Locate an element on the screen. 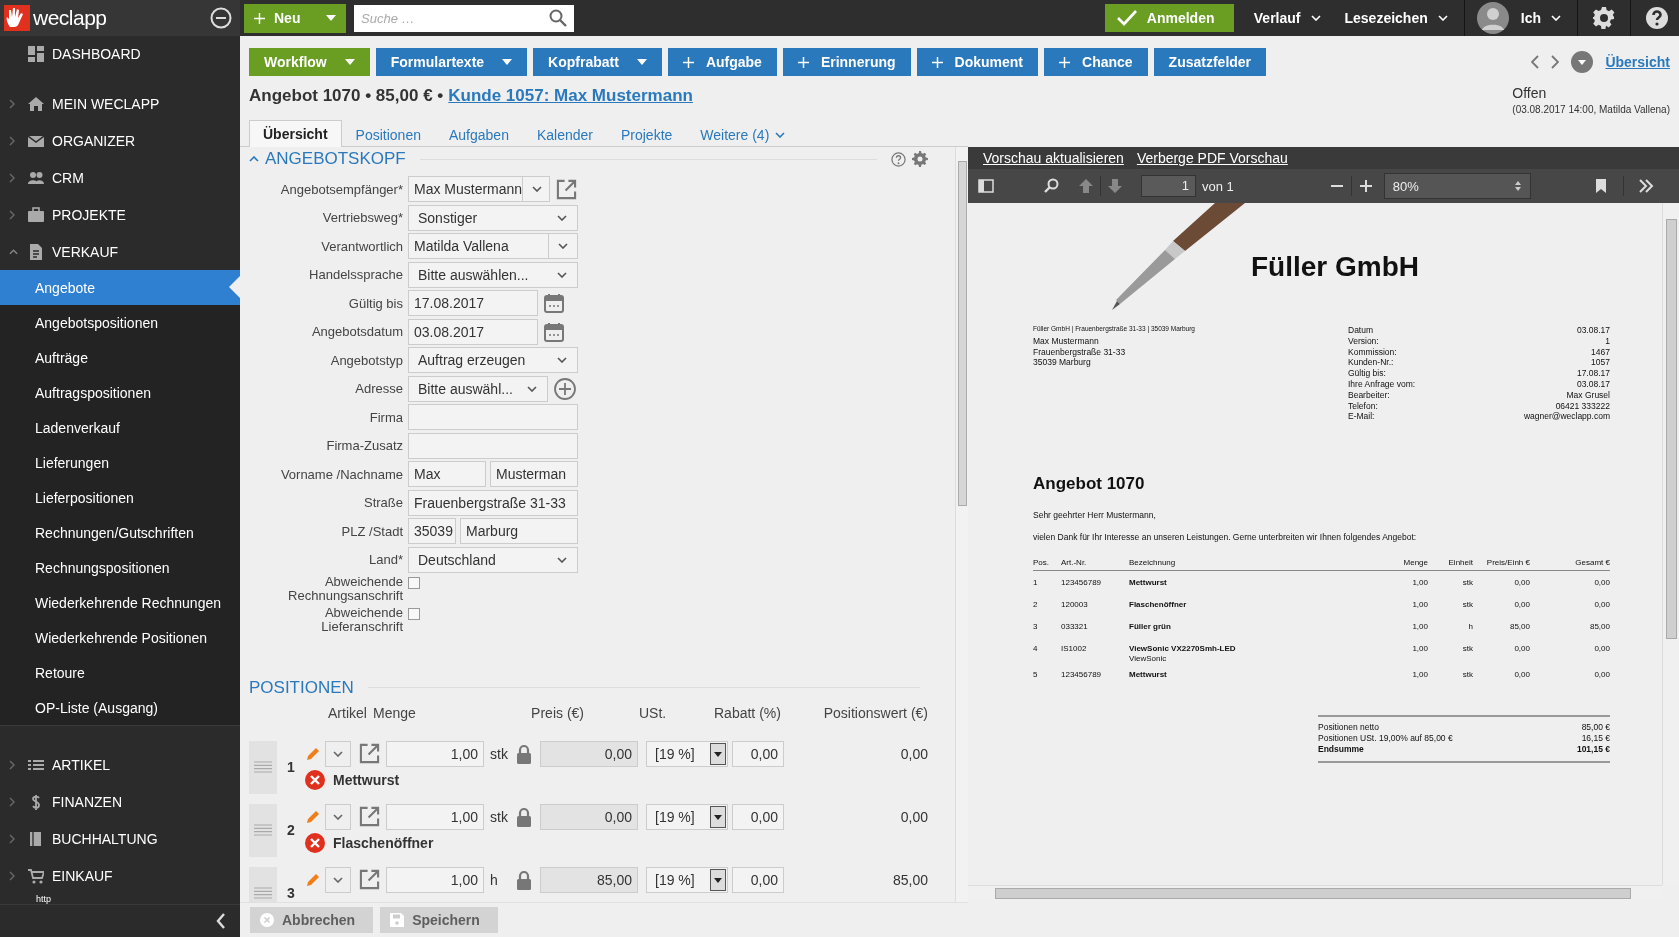 The image size is (1679, 937). sidebar-item: ORGANIZER is located at coordinates (120, 140).